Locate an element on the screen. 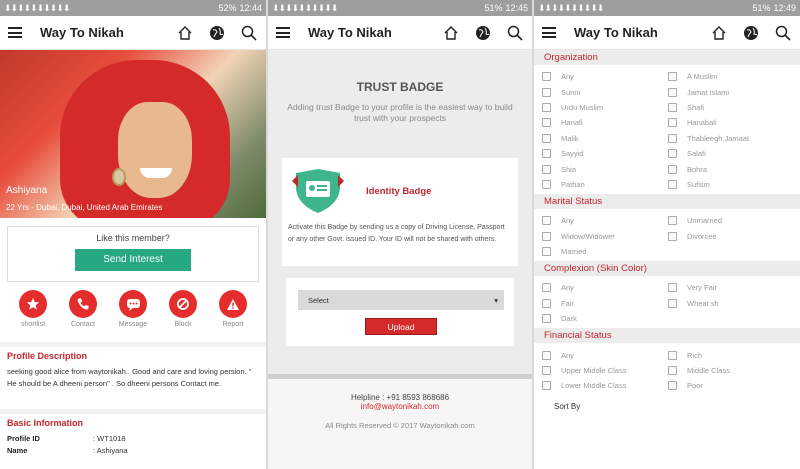  filter-option: Fair is located at coordinates (605, 303).